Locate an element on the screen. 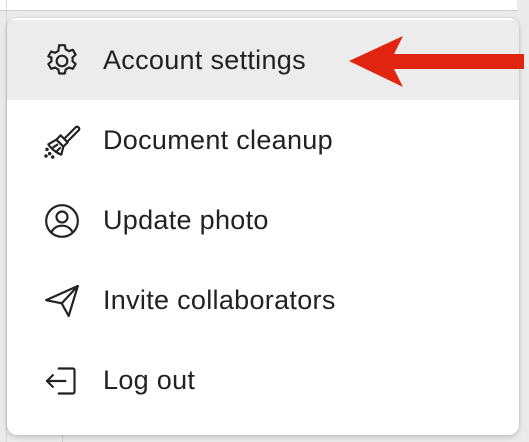 This screenshot has width=529, height=442. logout-icon is located at coordinates (62, 381).